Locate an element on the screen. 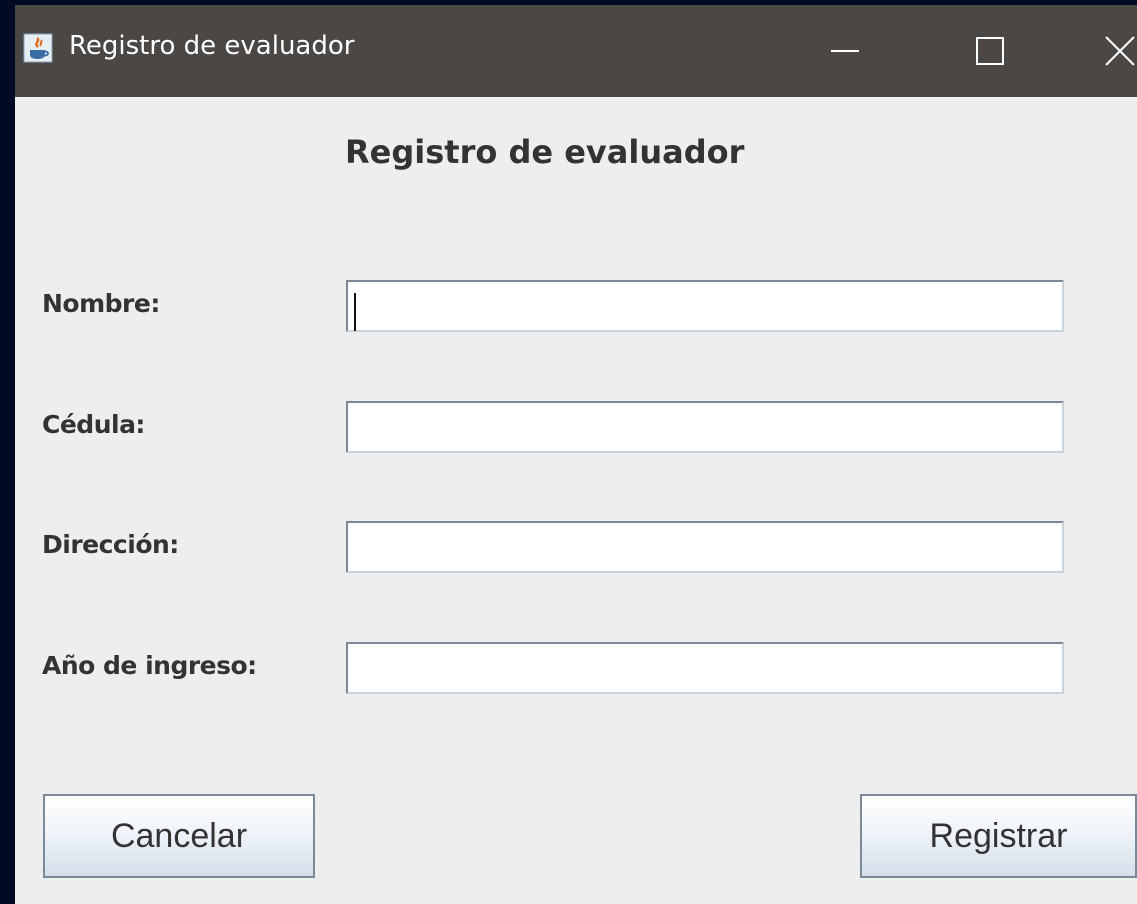  direccion-label: Dirección: is located at coordinates (110, 544).